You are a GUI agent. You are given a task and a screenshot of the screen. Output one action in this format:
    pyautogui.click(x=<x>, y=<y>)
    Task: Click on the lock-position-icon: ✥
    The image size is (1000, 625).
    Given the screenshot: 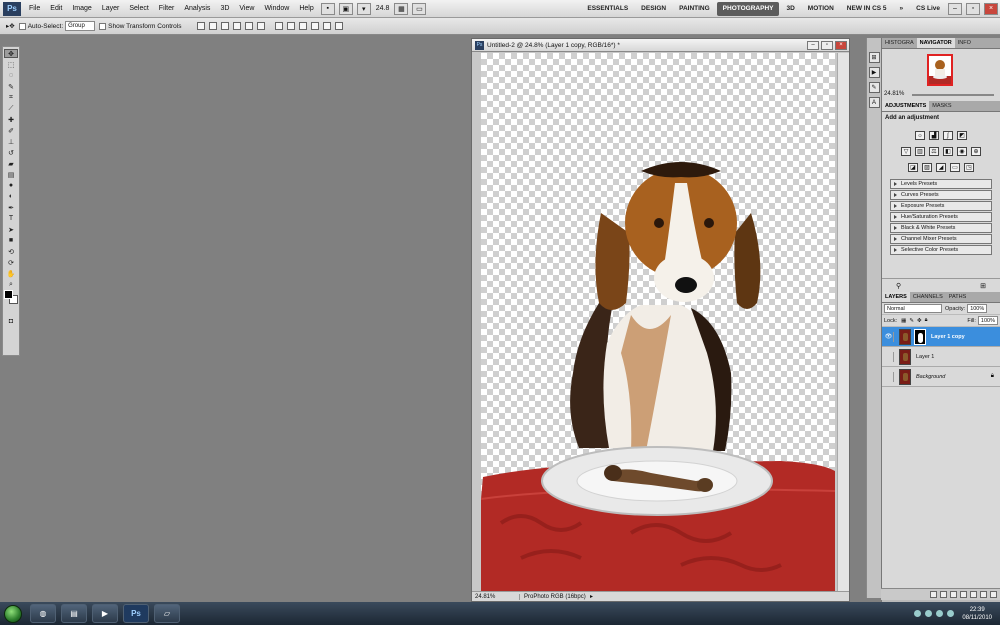 What is the action you would take?
    pyautogui.click(x=919, y=321)
    